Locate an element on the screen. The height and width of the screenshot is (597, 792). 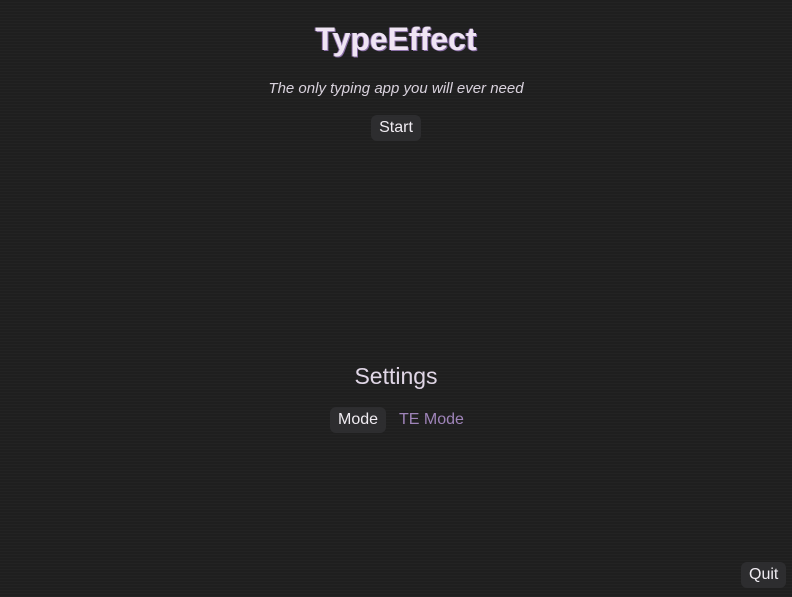
start-button: Start is located at coordinates (396, 128).